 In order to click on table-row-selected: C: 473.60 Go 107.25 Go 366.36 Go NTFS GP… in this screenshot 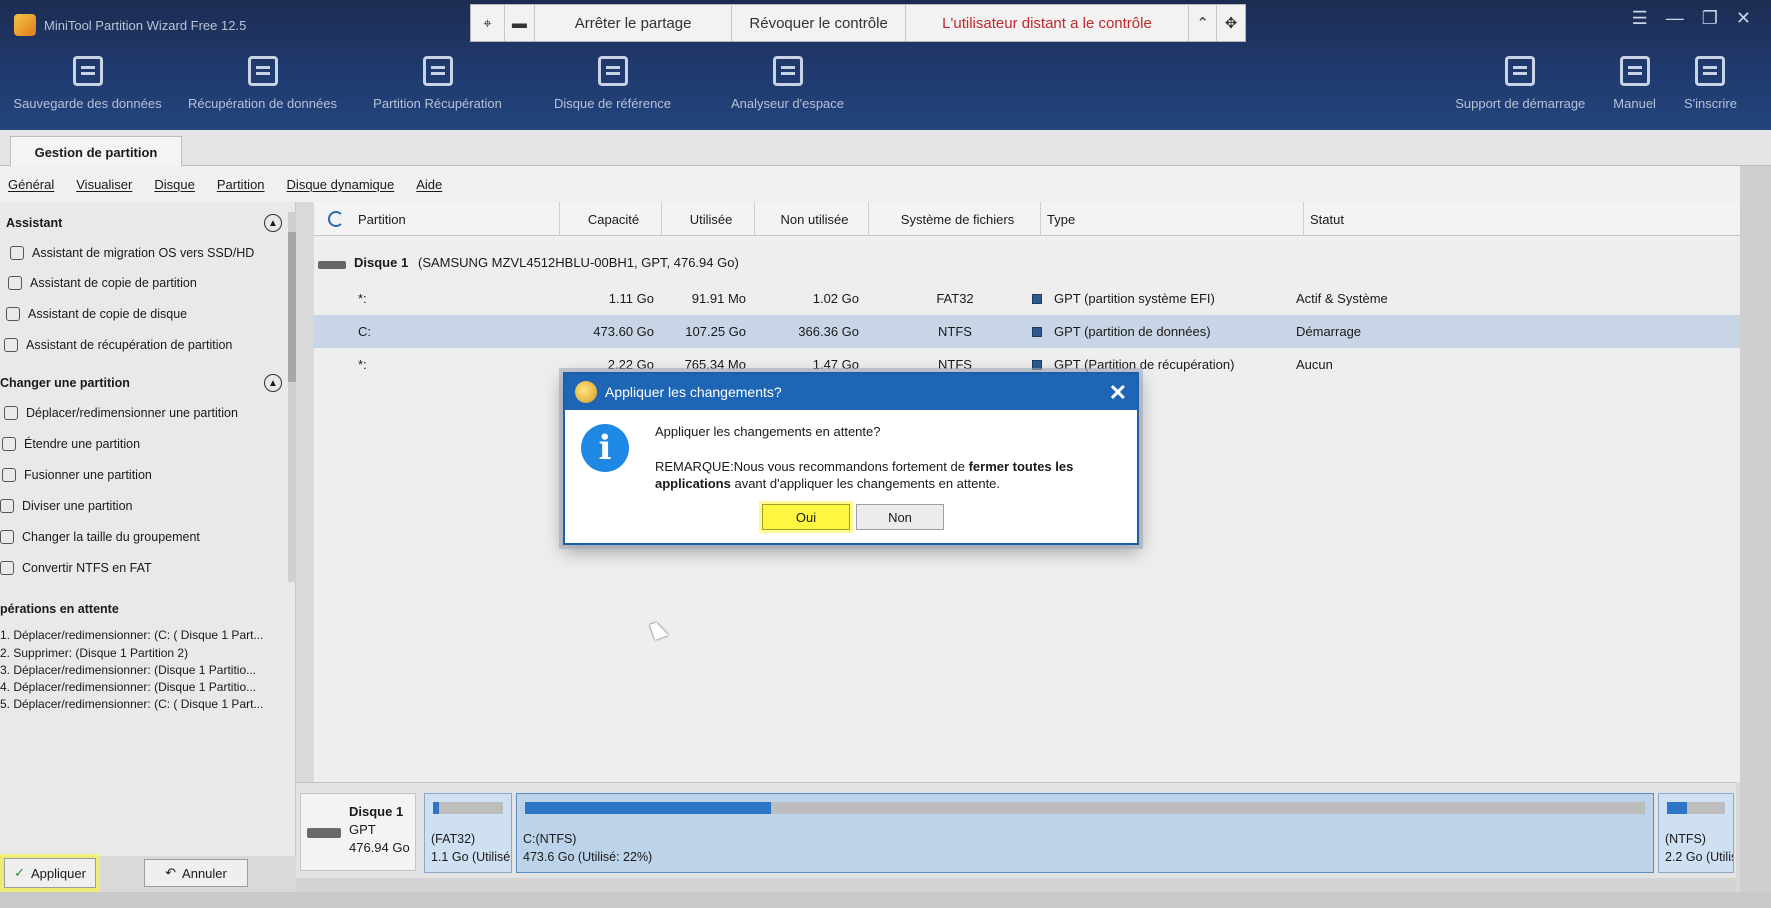, I will do `click(1027, 331)`.